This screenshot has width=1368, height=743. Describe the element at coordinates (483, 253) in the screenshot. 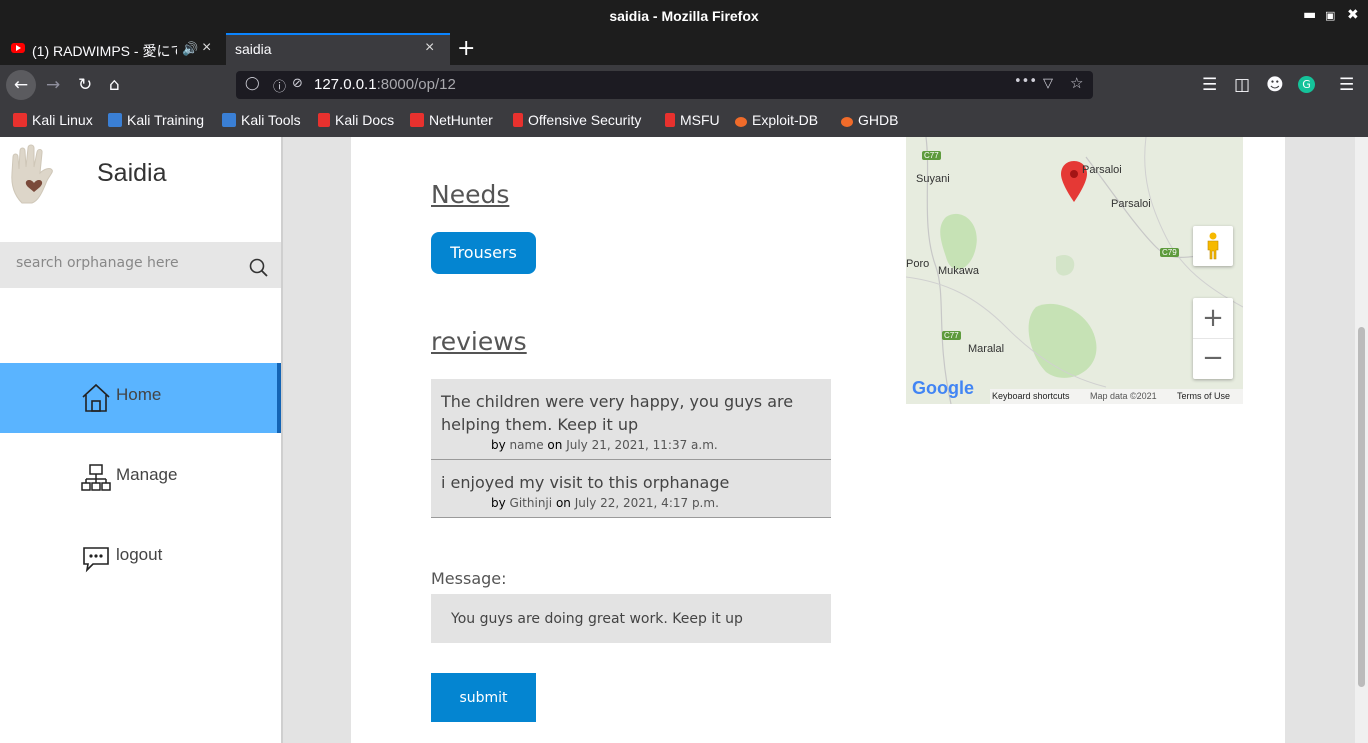

I see `need-tag-trousers: Trousers` at that location.